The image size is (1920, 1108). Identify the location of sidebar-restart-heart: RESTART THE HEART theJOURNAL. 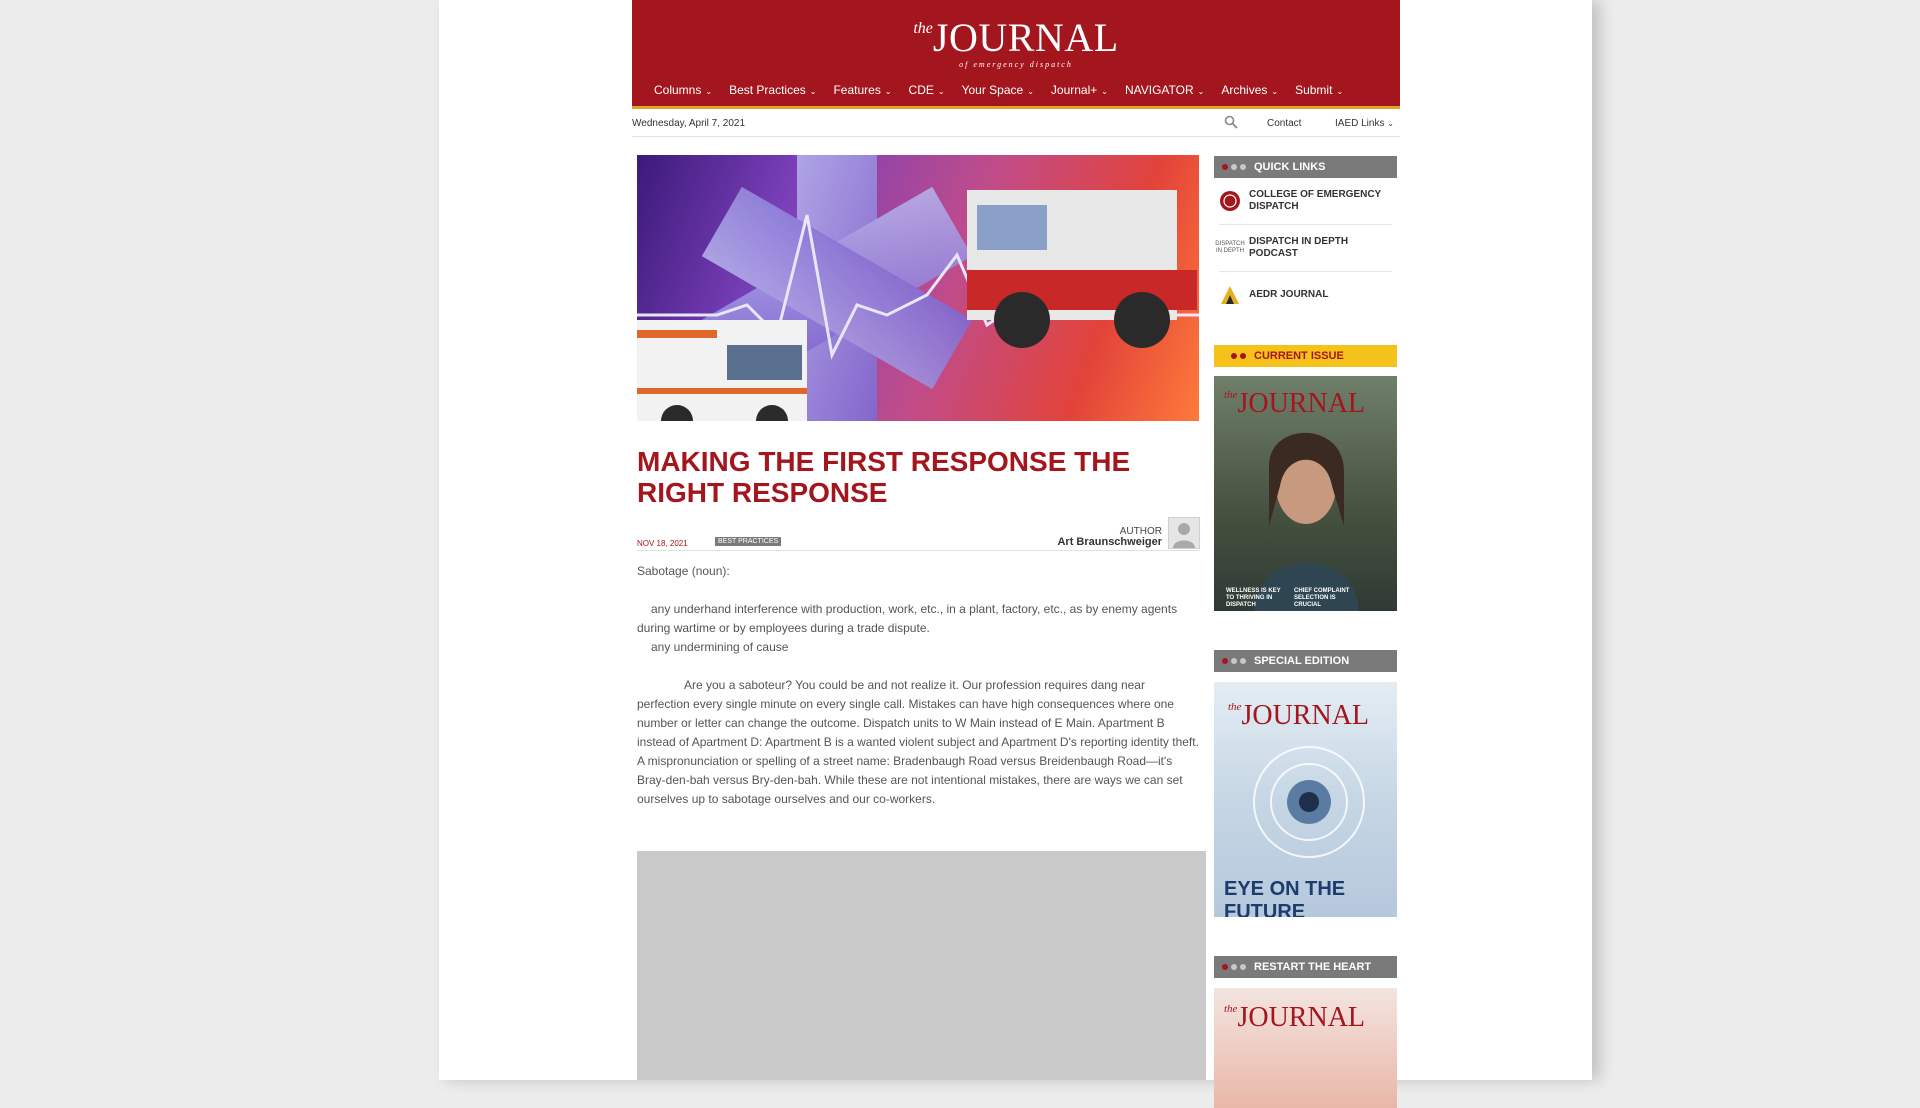
(1305, 1032).